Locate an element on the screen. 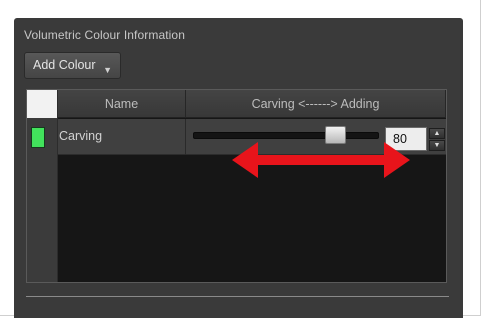  column-header-carving-adding: Carving <------> Adding is located at coordinates (316, 104).